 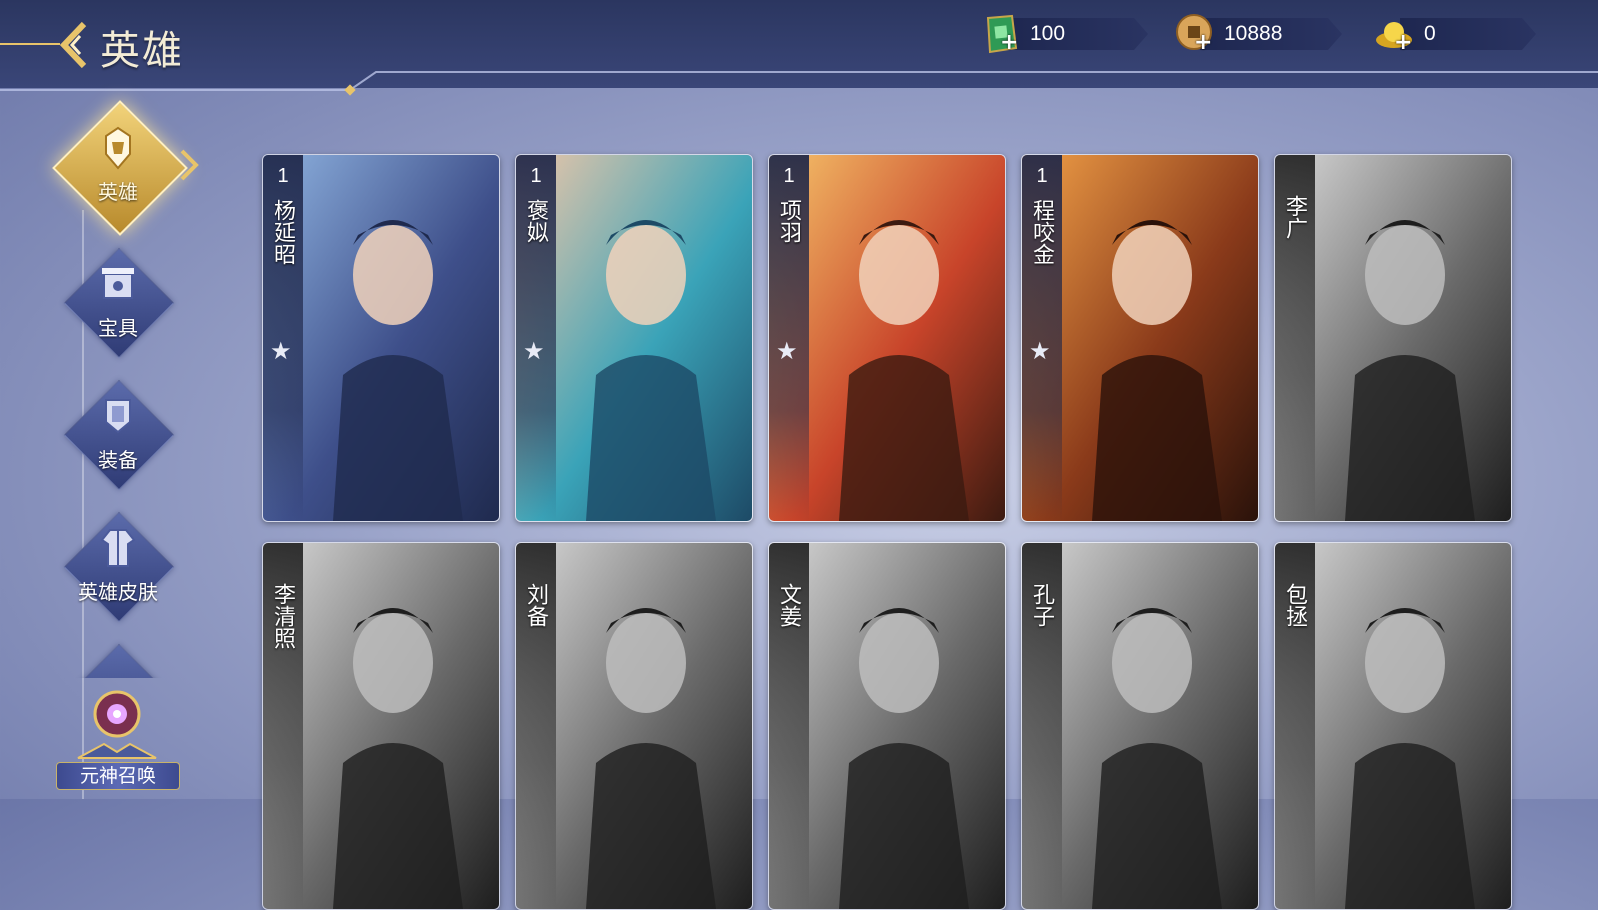 I want to click on sidebar-item-more, so click(x=118, y=658).